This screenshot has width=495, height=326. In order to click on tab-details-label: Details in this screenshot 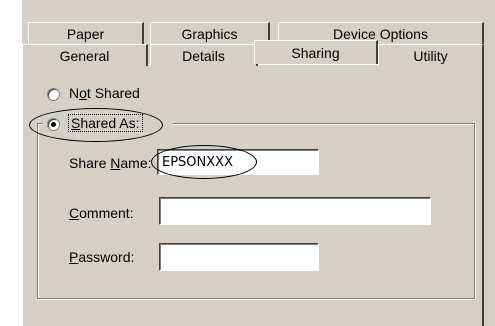, I will do `click(203, 55)`.